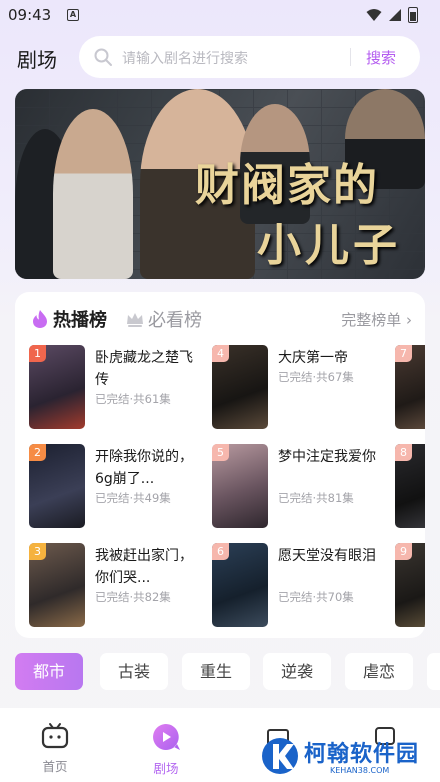 The height and width of the screenshot is (782, 440). I want to click on drama-cover: 6, so click(240, 585).